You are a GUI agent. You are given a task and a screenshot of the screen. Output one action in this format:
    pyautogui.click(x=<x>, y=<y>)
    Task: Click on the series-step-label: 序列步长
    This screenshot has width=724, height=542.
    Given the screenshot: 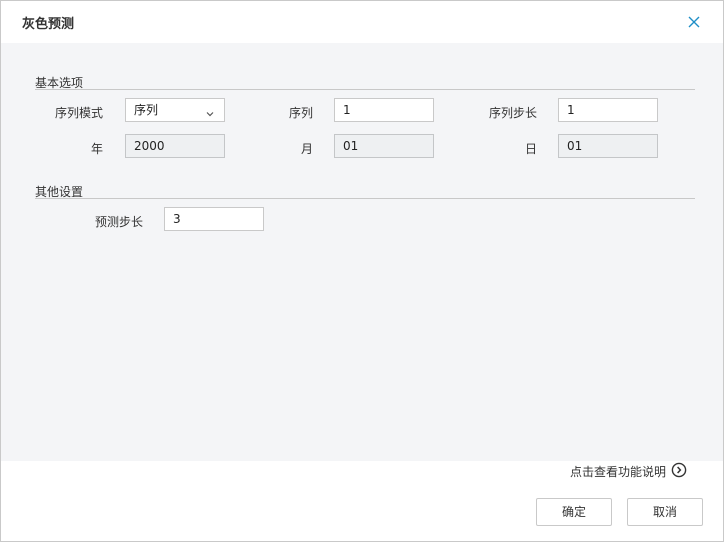 What is the action you would take?
    pyautogui.click(x=512, y=113)
    